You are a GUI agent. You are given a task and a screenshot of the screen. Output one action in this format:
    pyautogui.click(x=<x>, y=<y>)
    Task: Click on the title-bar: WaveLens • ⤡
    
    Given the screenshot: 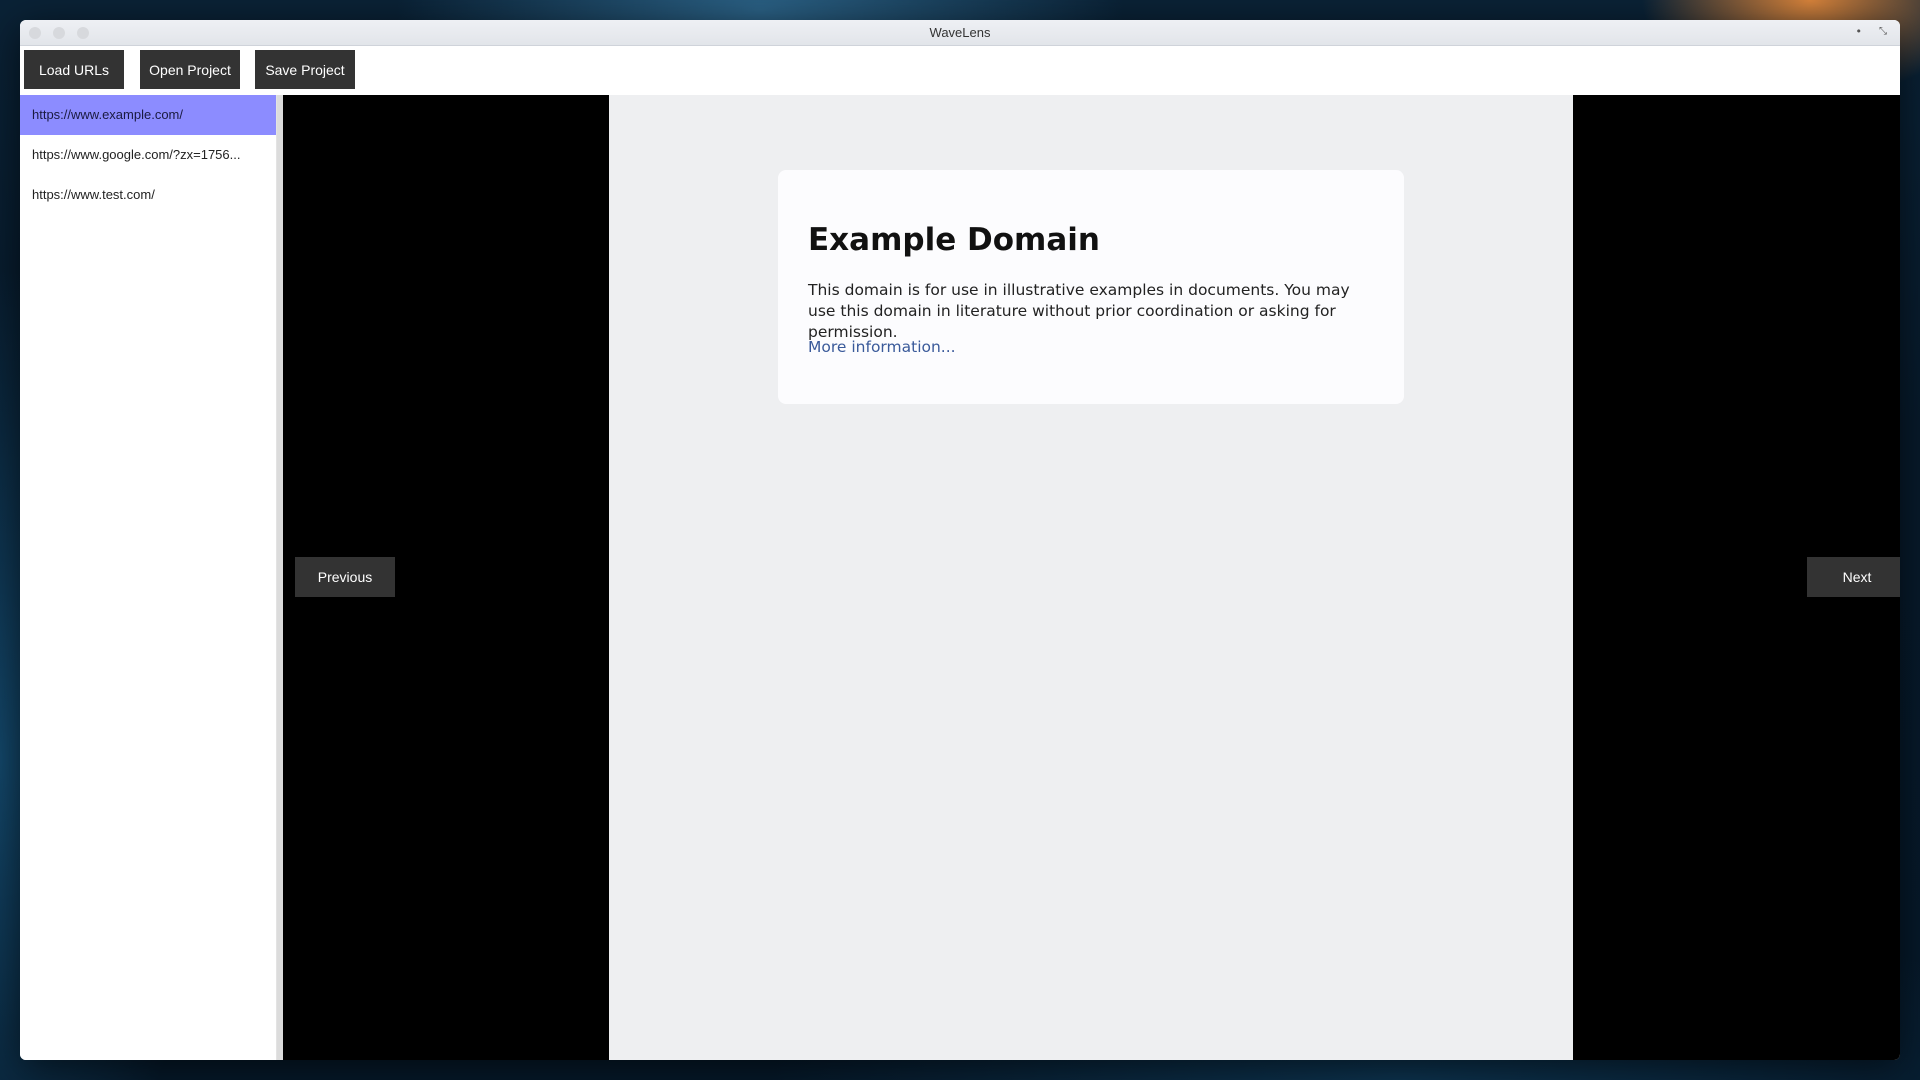 What is the action you would take?
    pyautogui.click(x=960, y=33)
    